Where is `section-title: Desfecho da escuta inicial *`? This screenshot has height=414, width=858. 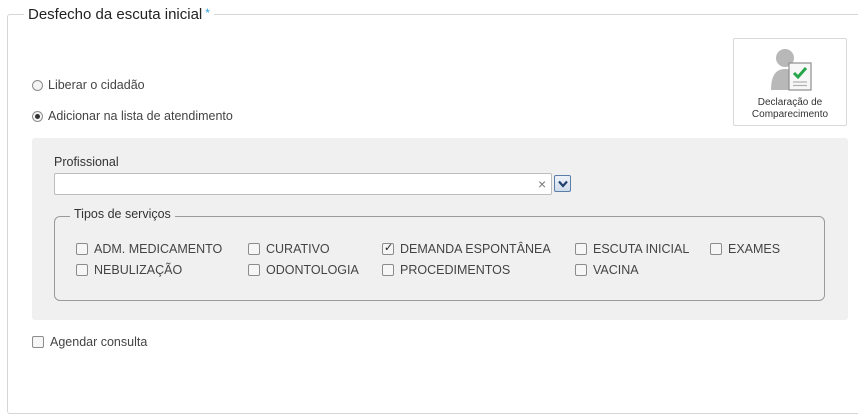 section-title: Desfecho da escuta inicial * is located at coordinates (119, 14).